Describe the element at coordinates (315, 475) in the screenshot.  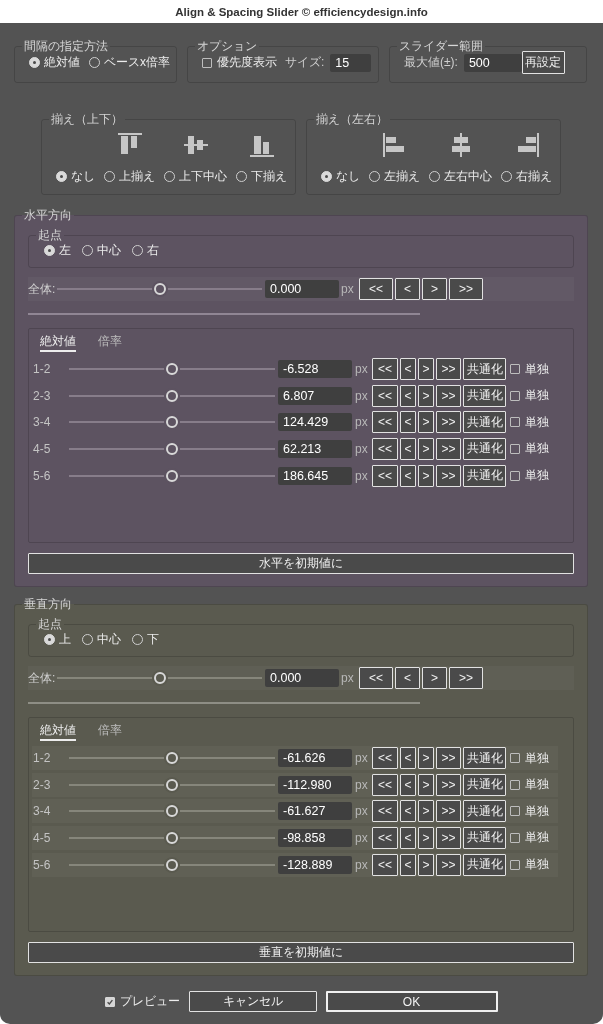
I see `value-field: 186.645` at that location.